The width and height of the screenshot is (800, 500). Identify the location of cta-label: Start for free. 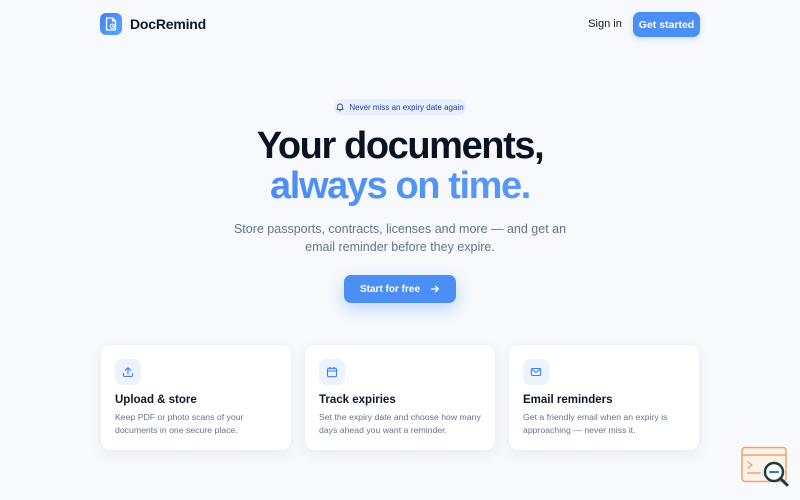
(389, 289).